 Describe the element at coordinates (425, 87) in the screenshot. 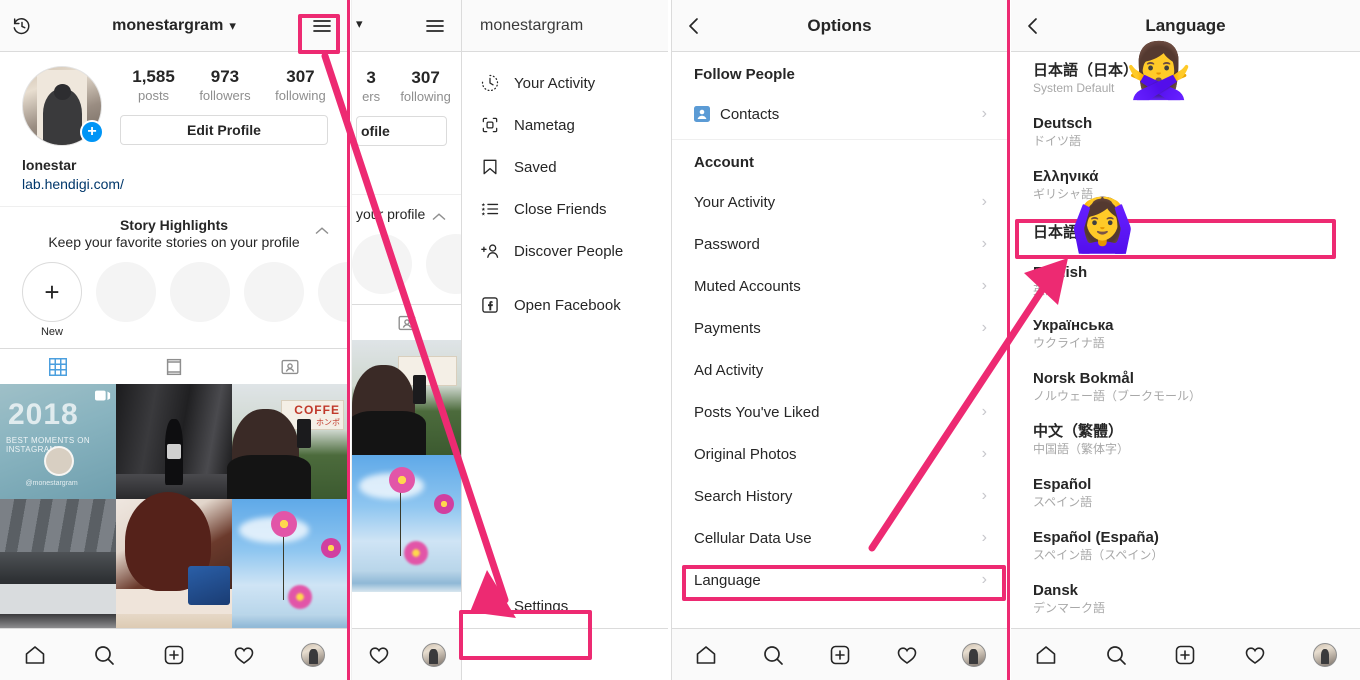

I see `stat-following-partial: 307 following` at that location.